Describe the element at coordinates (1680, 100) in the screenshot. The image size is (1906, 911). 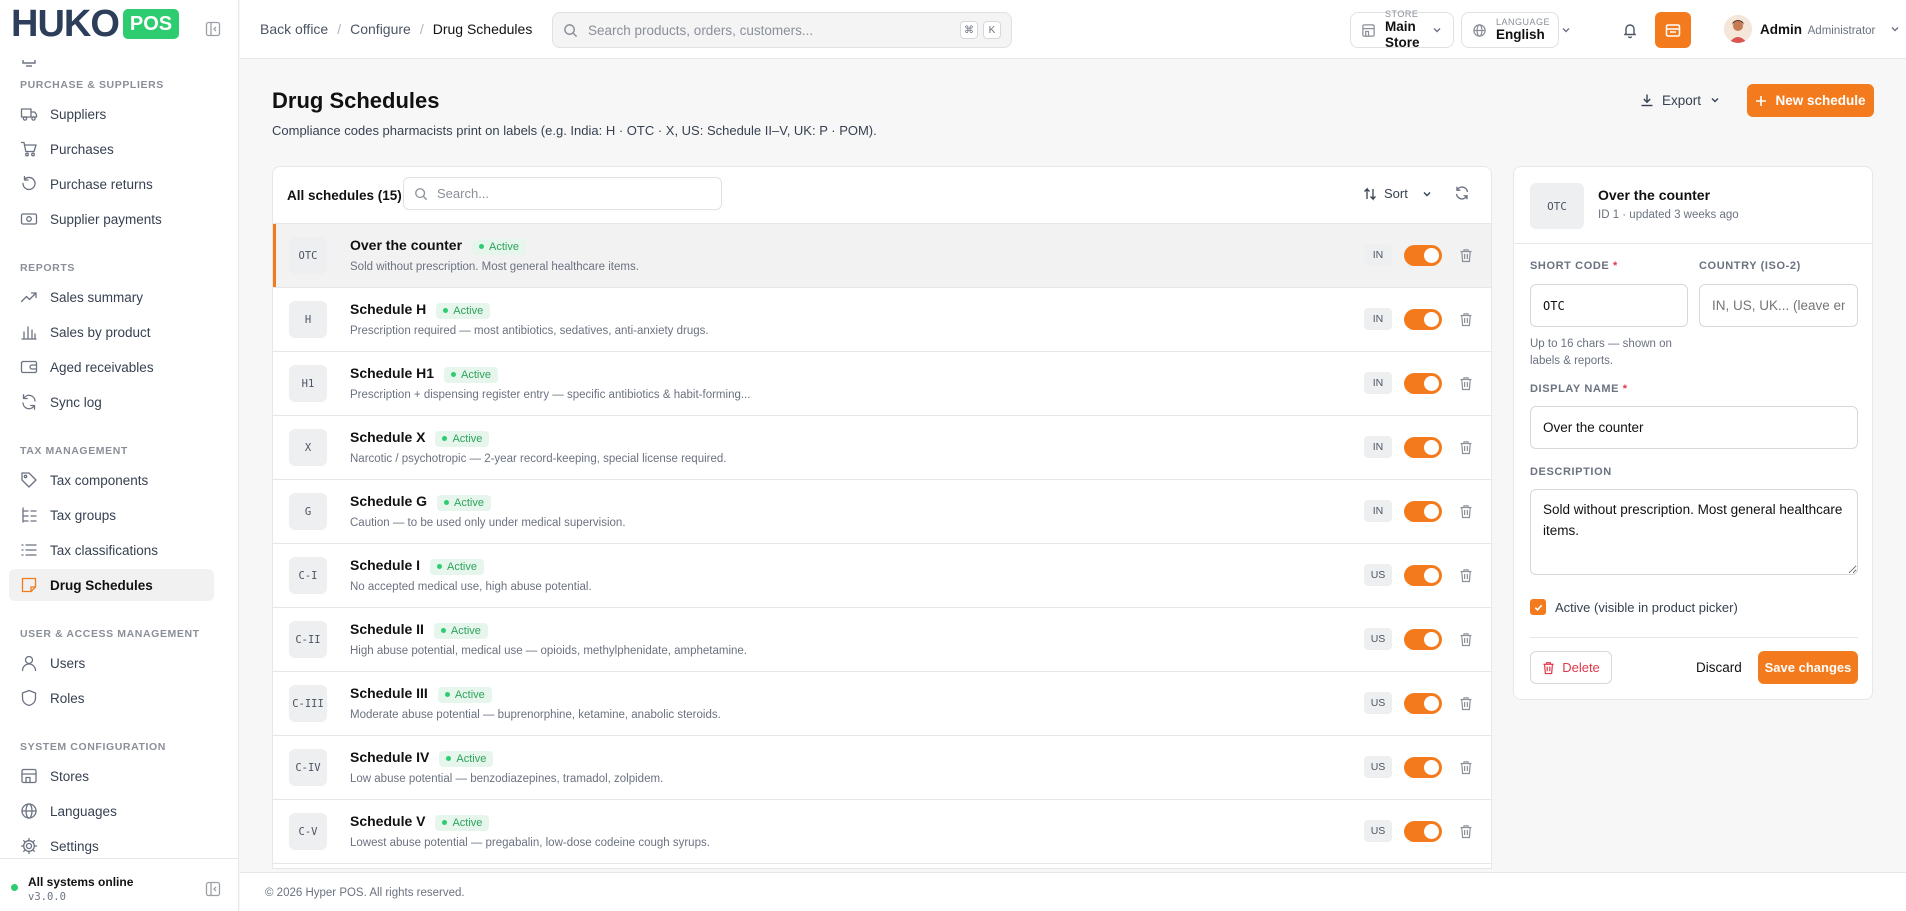
I see `export-button: Export` at that location.